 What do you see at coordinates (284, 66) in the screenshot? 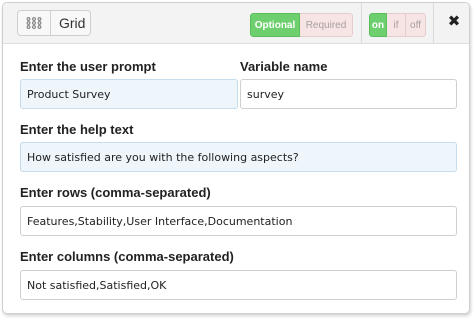
I see `variable-name-label: Variable name` at bounding box center [284, 66].